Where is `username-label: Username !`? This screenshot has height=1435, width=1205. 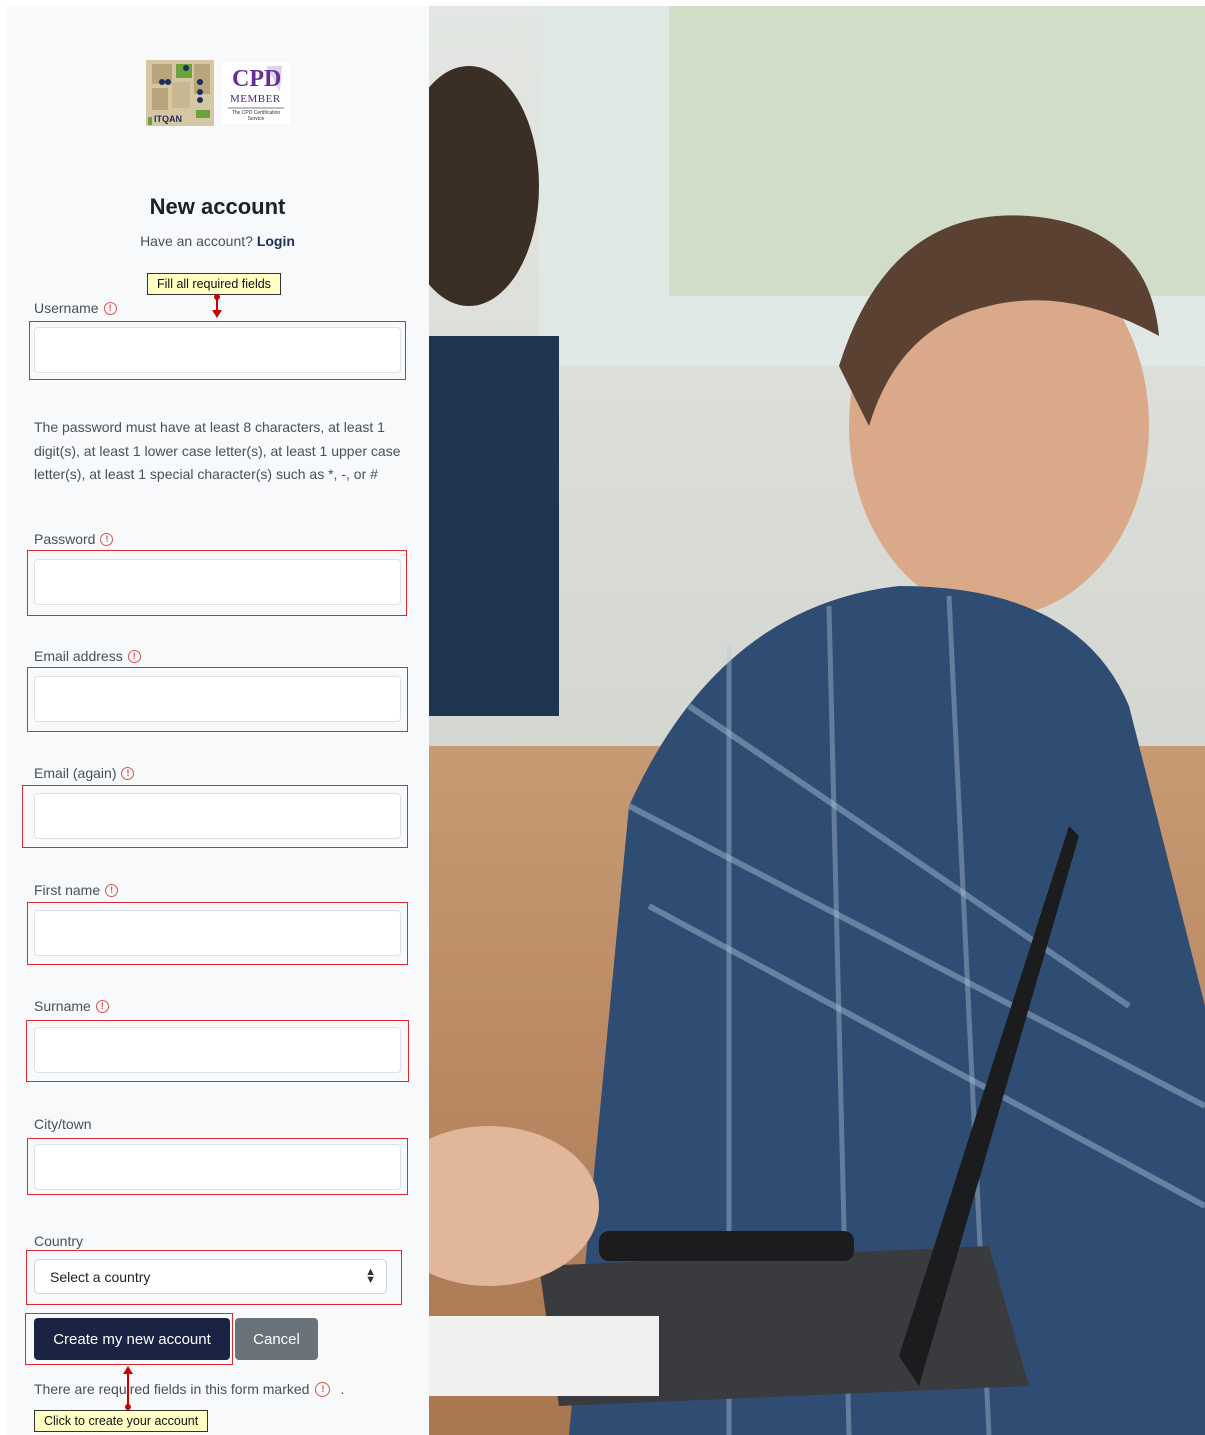
username-label: Username ! is located at coordinates (75, 308).